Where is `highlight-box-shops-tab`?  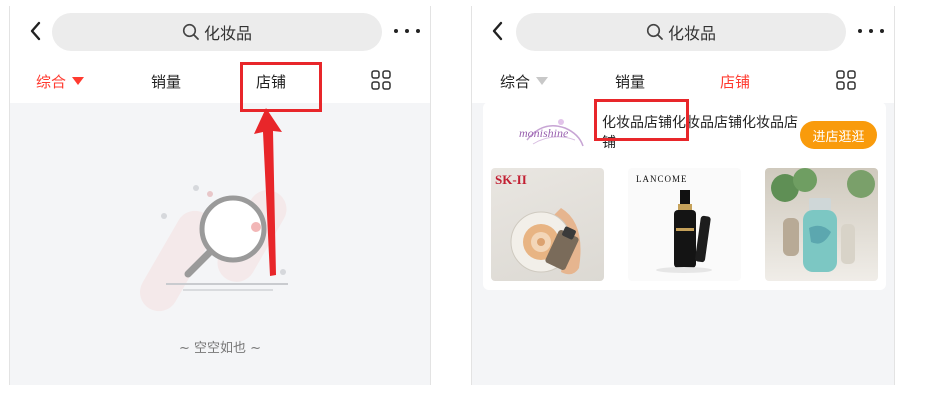
highlight-box-shops-tab is located at coordinates (281, 87).